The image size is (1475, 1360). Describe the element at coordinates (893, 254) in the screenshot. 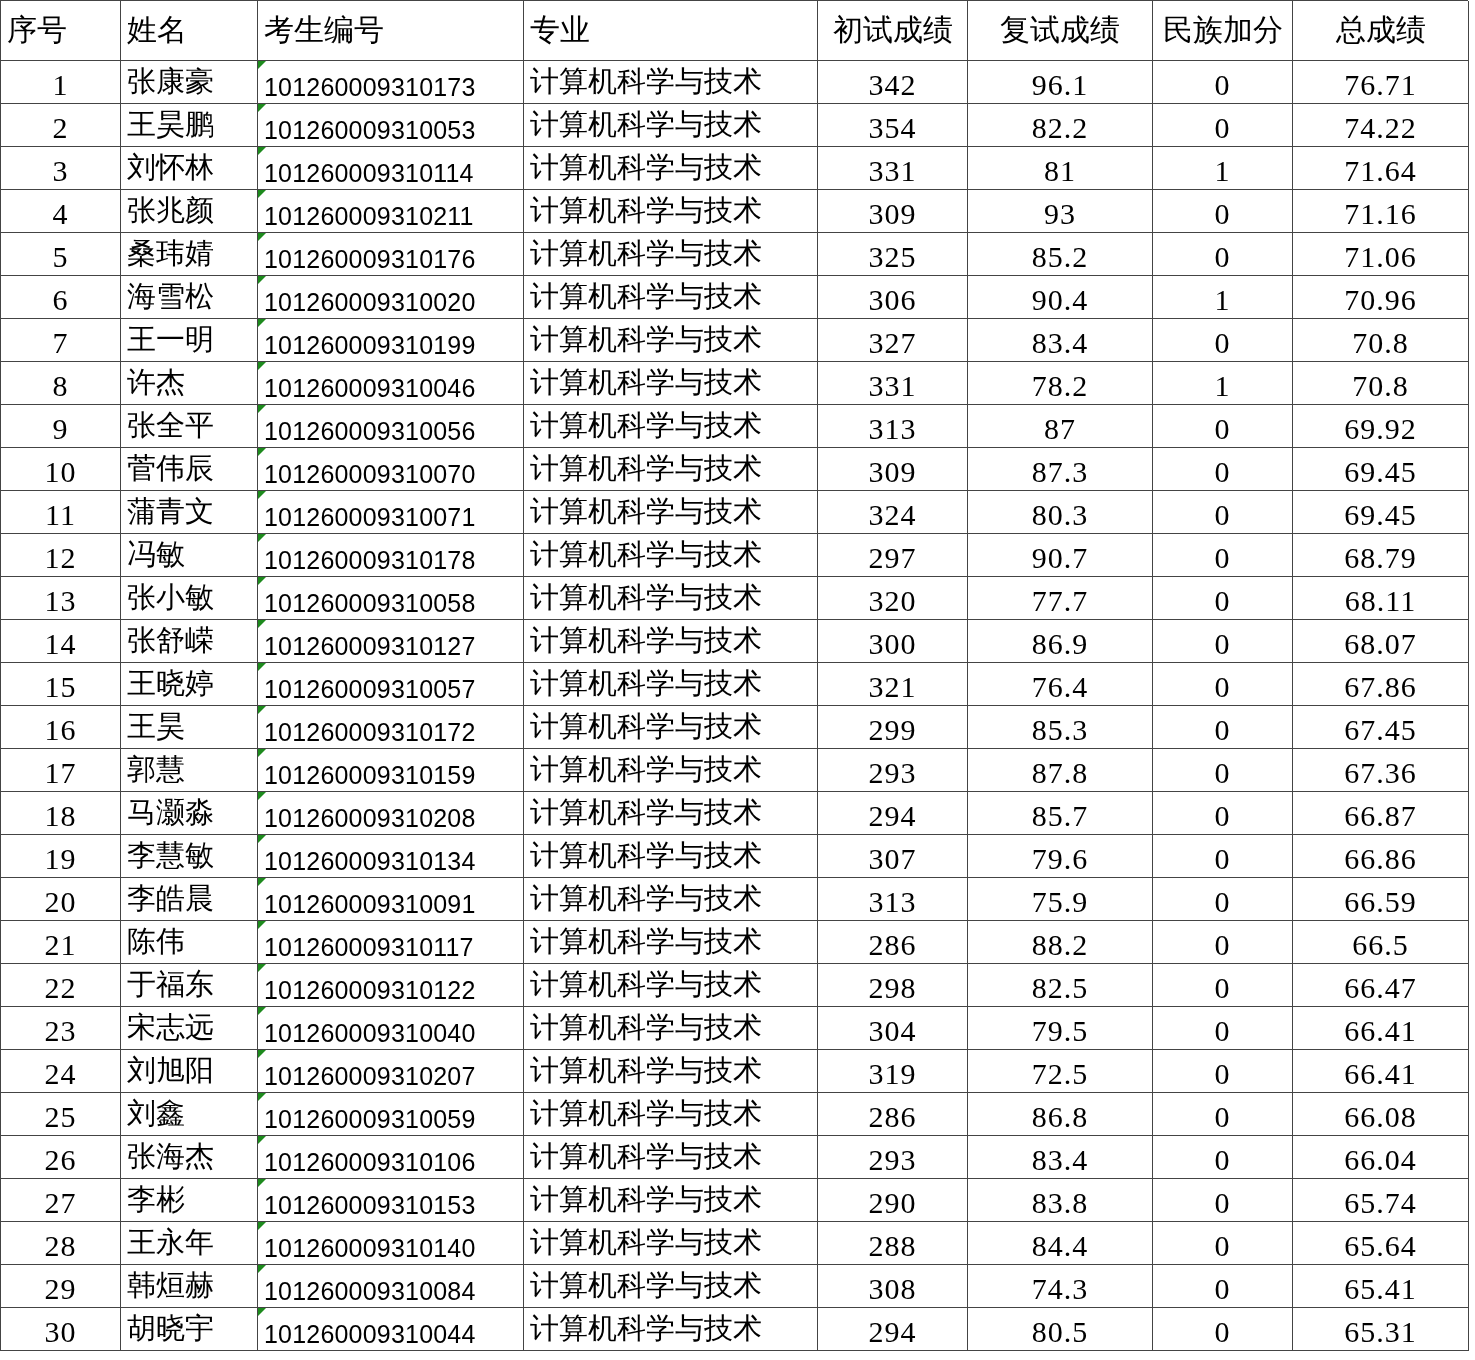

I see `table-cell: 325` at that location.